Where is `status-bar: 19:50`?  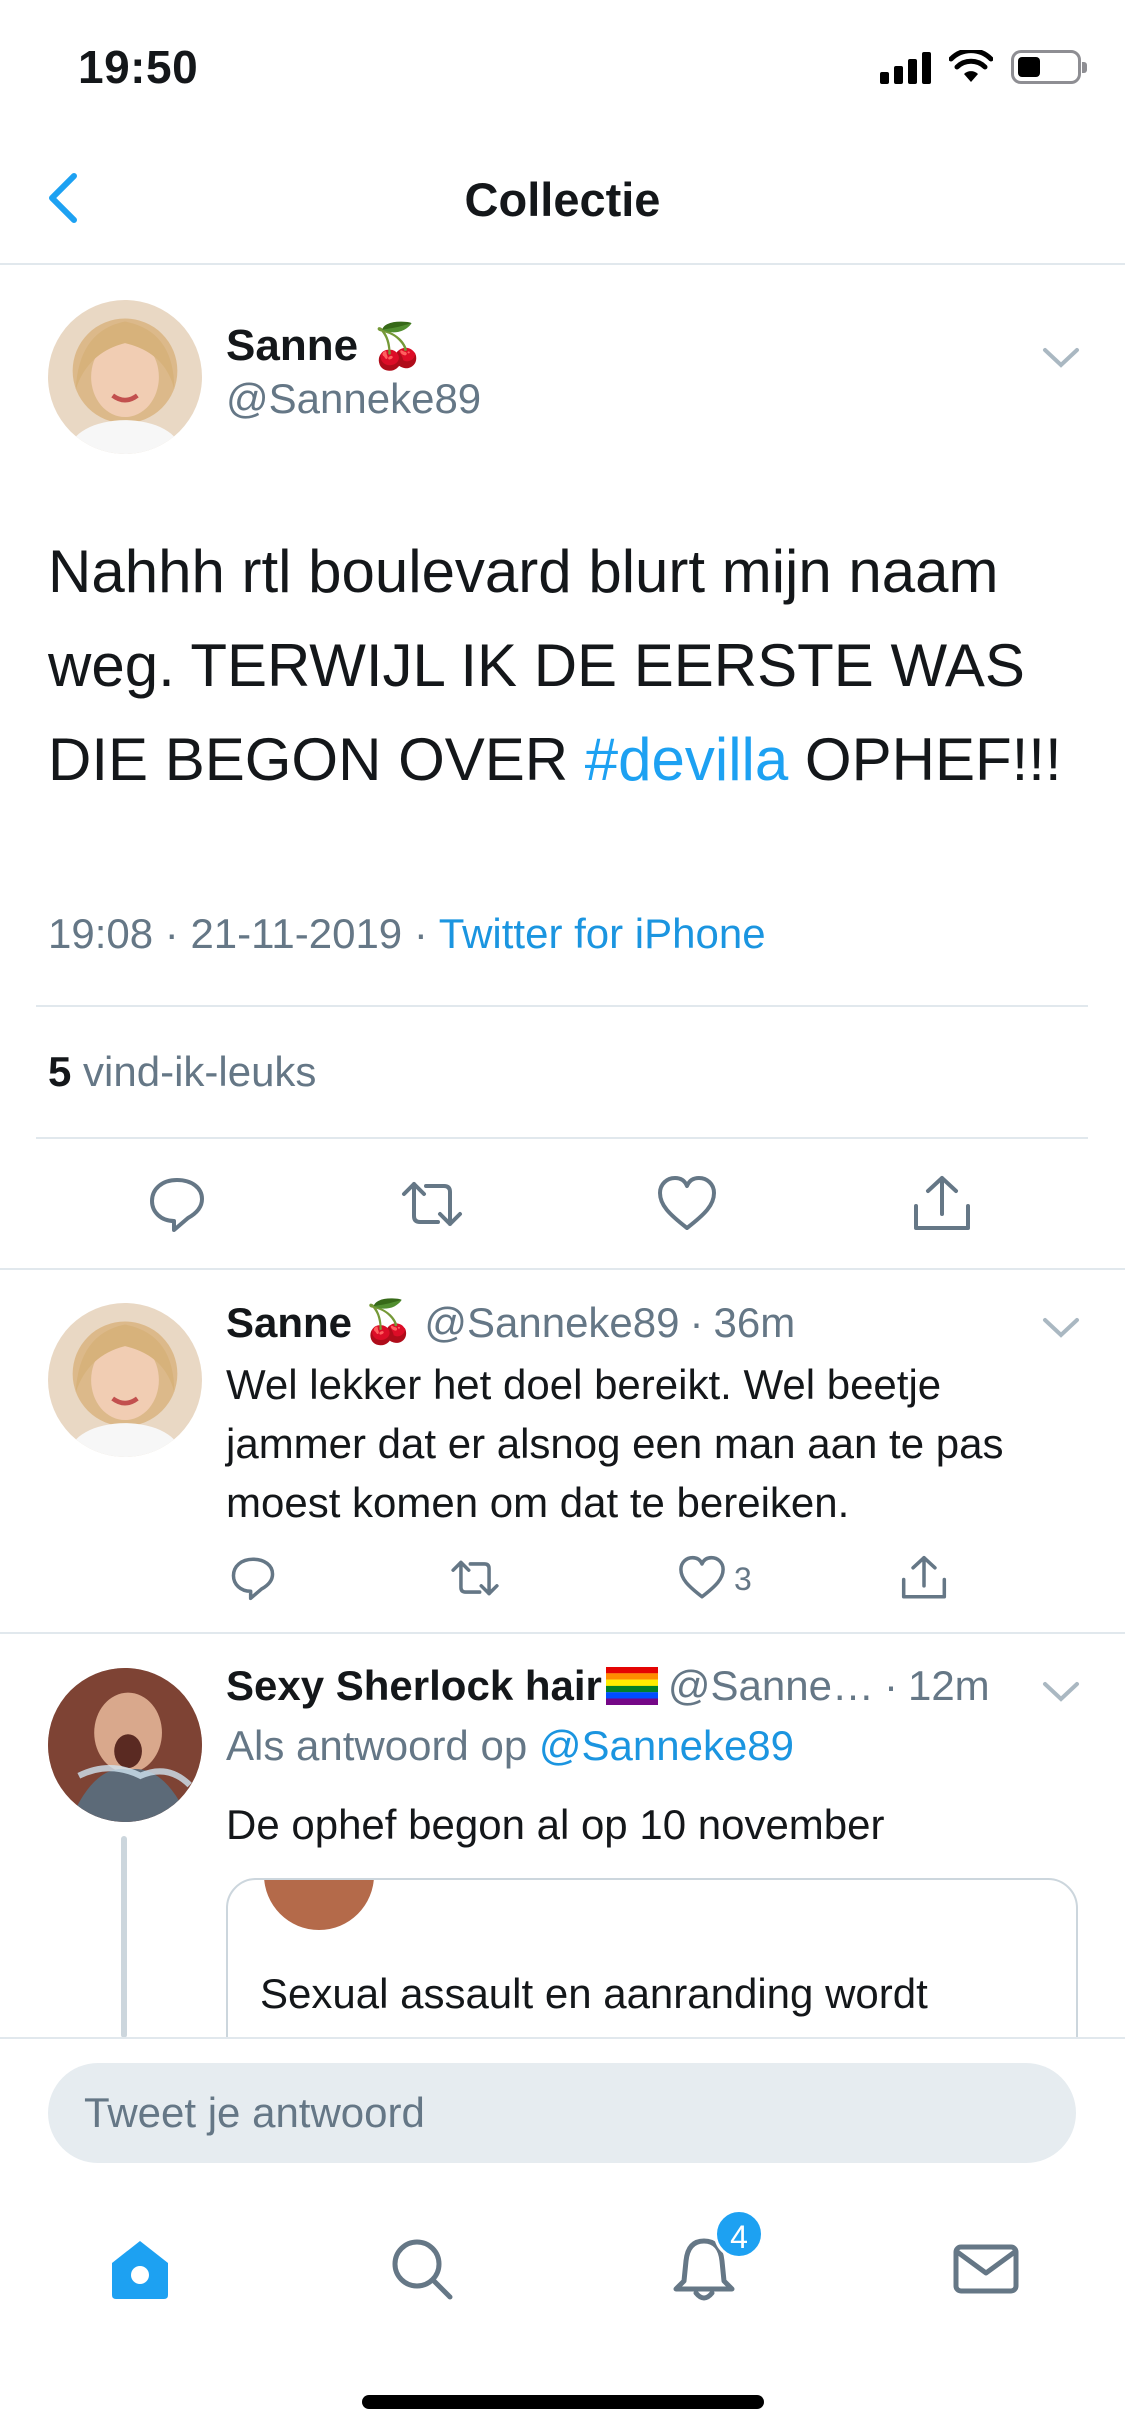 status-bar: 19:50 is located at coordinates (562, 66).